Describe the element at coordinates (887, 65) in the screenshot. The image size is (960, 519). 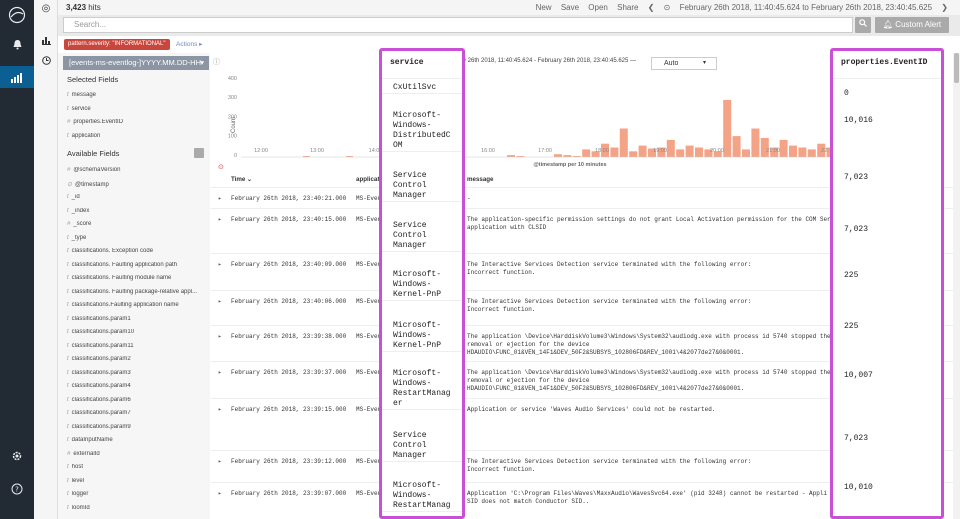
I see `eventid-header: properties.EventID` at that location.